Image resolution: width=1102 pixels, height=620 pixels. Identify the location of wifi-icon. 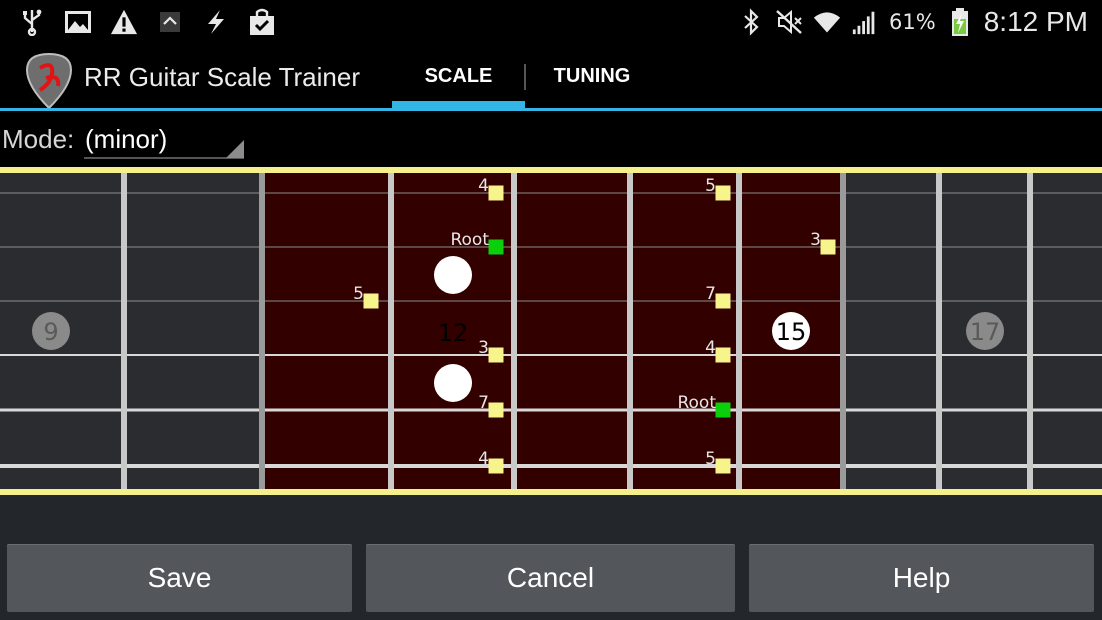
(827, 22).